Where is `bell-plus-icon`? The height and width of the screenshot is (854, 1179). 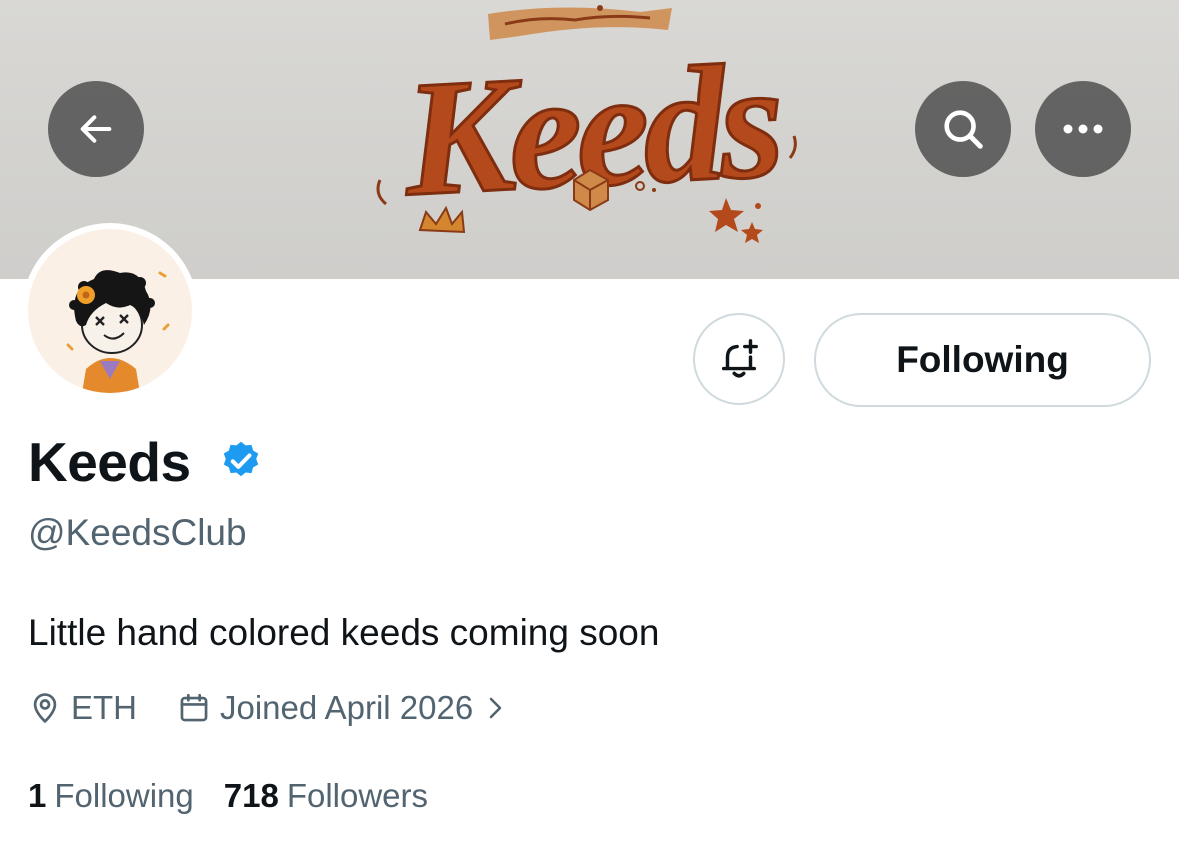 bell-plus-icon is located at coordinates (739, 358).